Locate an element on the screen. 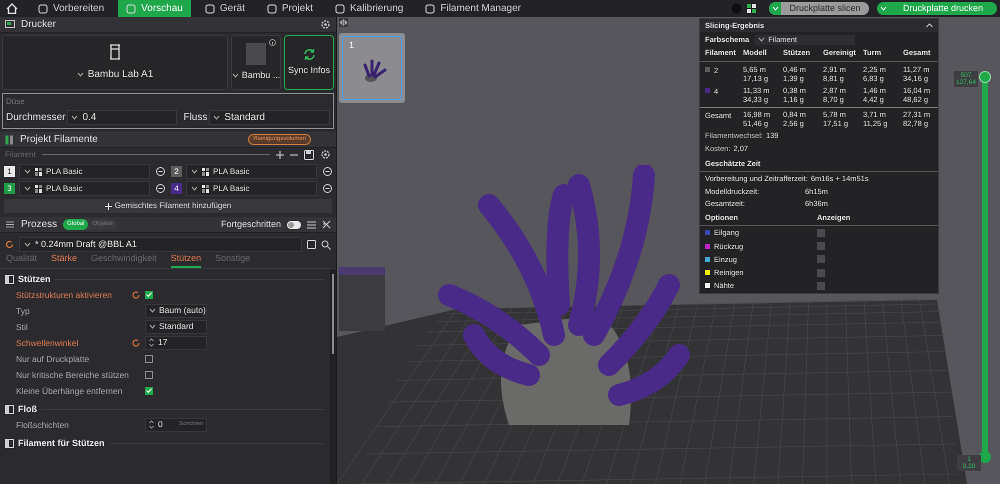 The image size is (1000, 484). setting-label: Schwellenwinkel is located at coordinates (48, 343).